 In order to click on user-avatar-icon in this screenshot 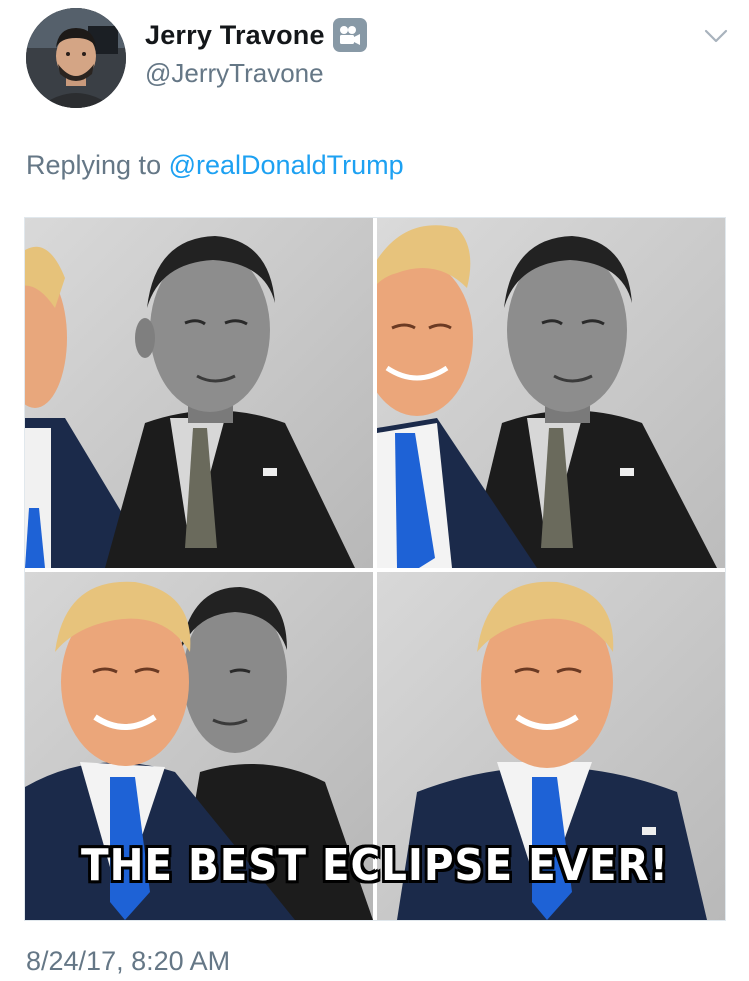, I will do `click(76, 58)`.